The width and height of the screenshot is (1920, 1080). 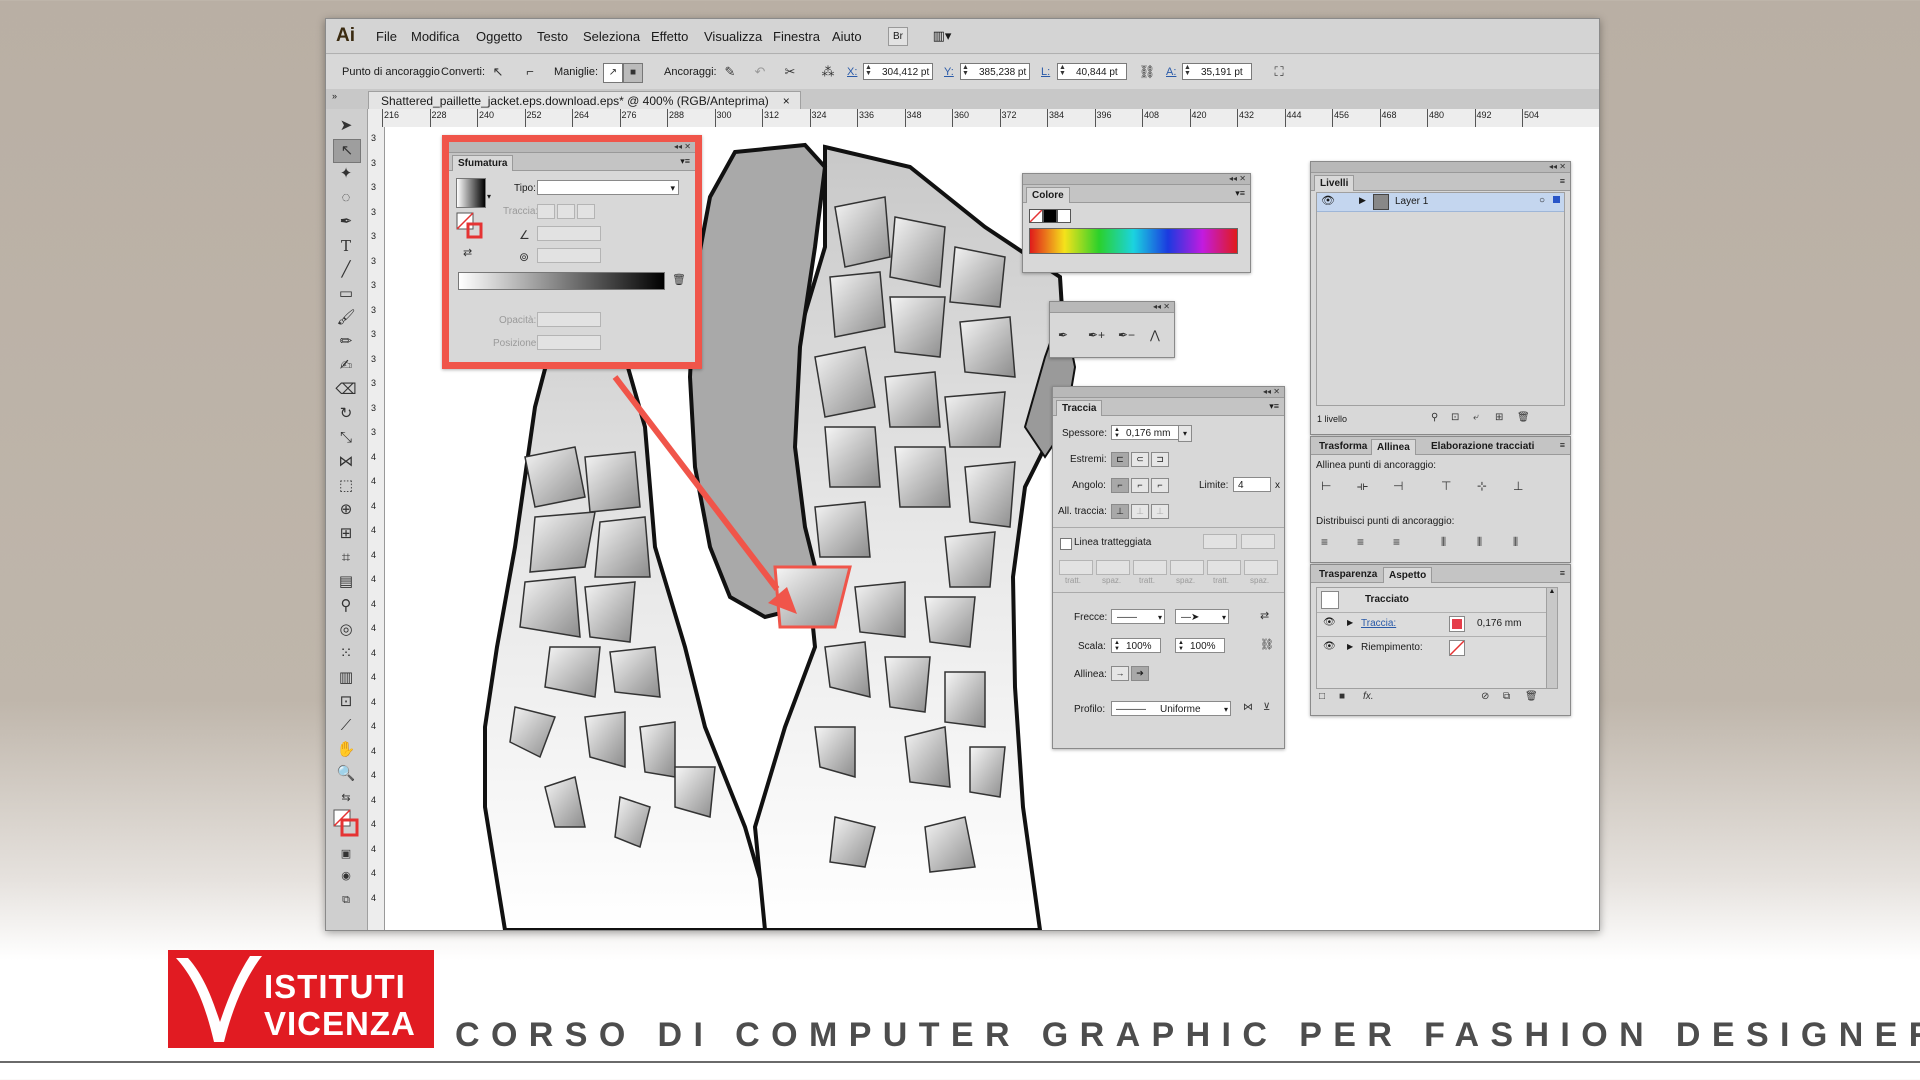 I want to click on round-join-icon: ⌐, so click(x=1140, y=485).